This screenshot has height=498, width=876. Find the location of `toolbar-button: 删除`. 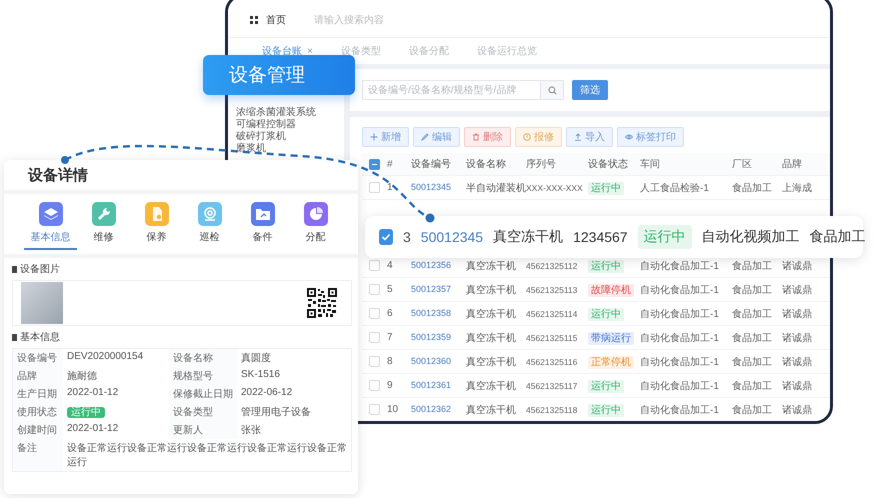

toolbar-button: 删除 is located at coordinates (487, 137).